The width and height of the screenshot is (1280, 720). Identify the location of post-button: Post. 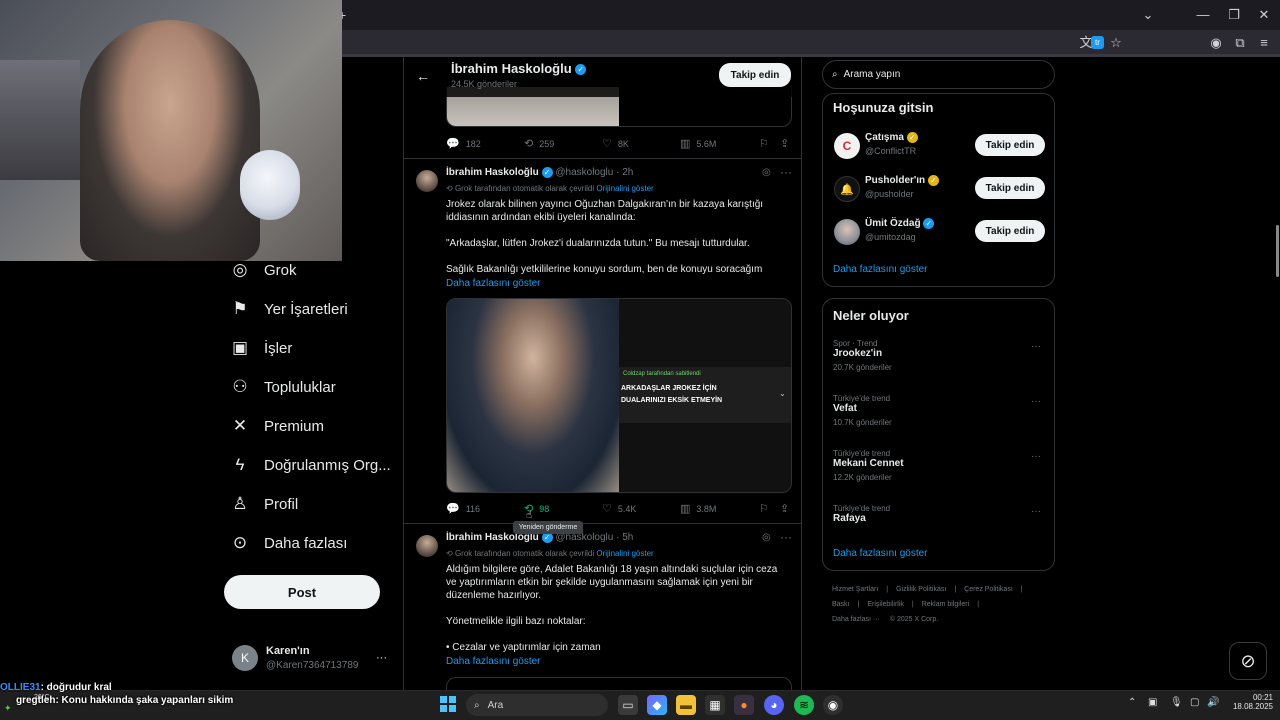
(302, 592).